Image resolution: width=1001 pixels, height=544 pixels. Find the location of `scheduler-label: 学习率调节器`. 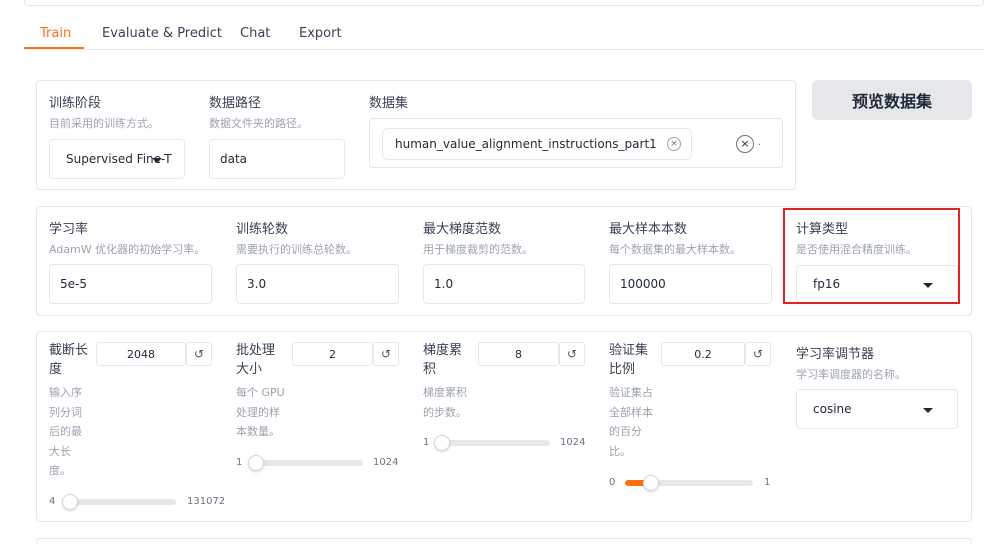

scheduler-label: 学习率调节器 is located at coordinates (835, 354).